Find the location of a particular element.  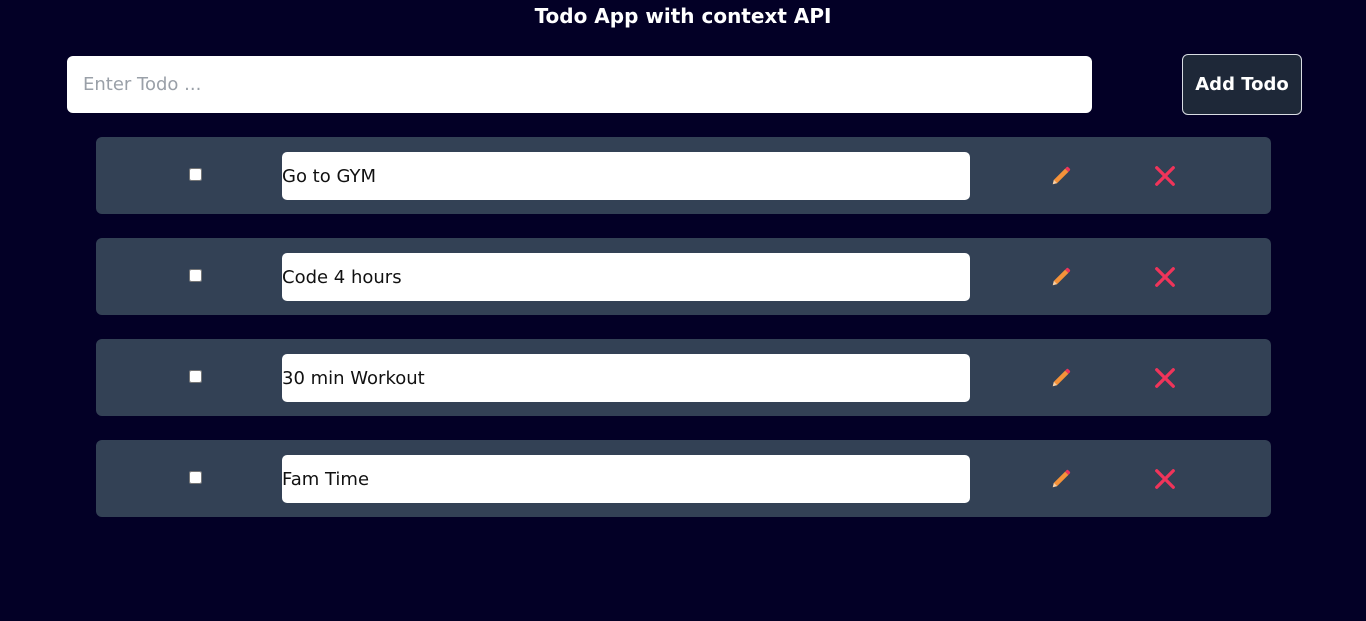

add-todo-button: Add Todo is located at coordinates (1242, 84).